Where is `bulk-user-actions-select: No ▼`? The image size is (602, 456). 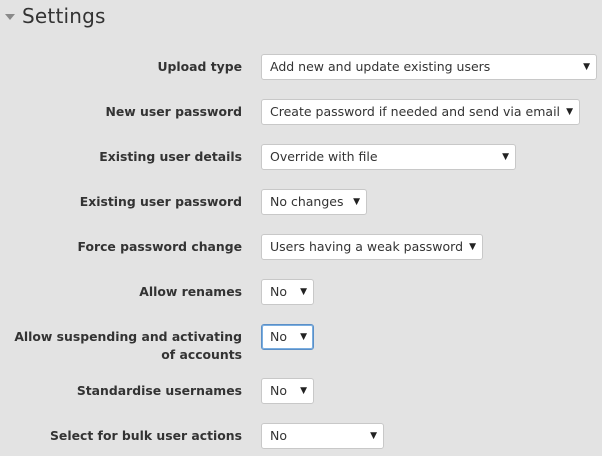
bulk-user-actions-select: No ▼ is located at coordinates (322, 436).